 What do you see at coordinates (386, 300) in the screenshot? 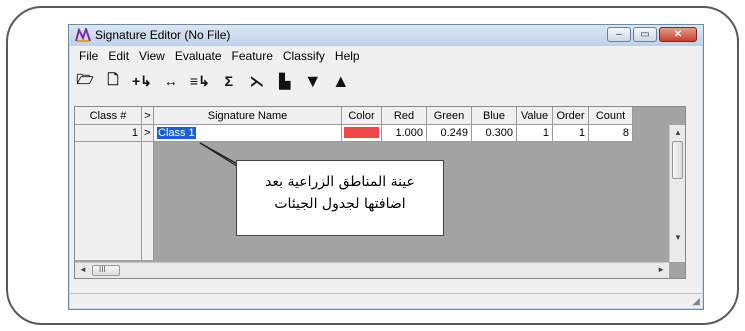
I see `status-bar: ◢` at bounding box center [386, 300].